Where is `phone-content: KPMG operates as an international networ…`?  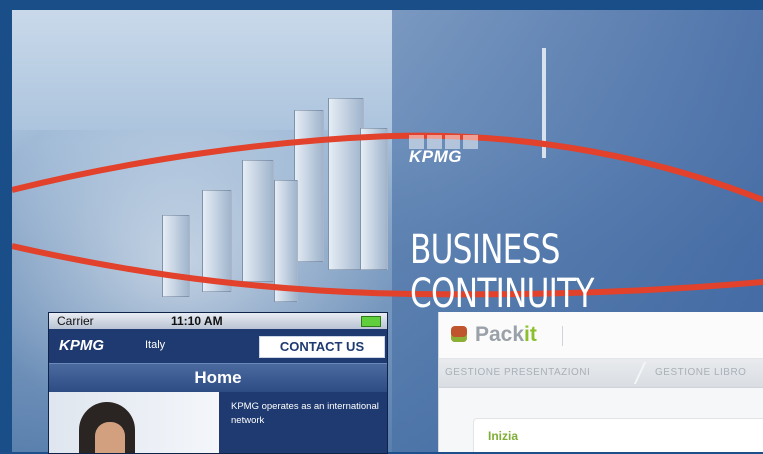 phone-content: KPMG operates as an international networ… is located at coordinates (218, 422).